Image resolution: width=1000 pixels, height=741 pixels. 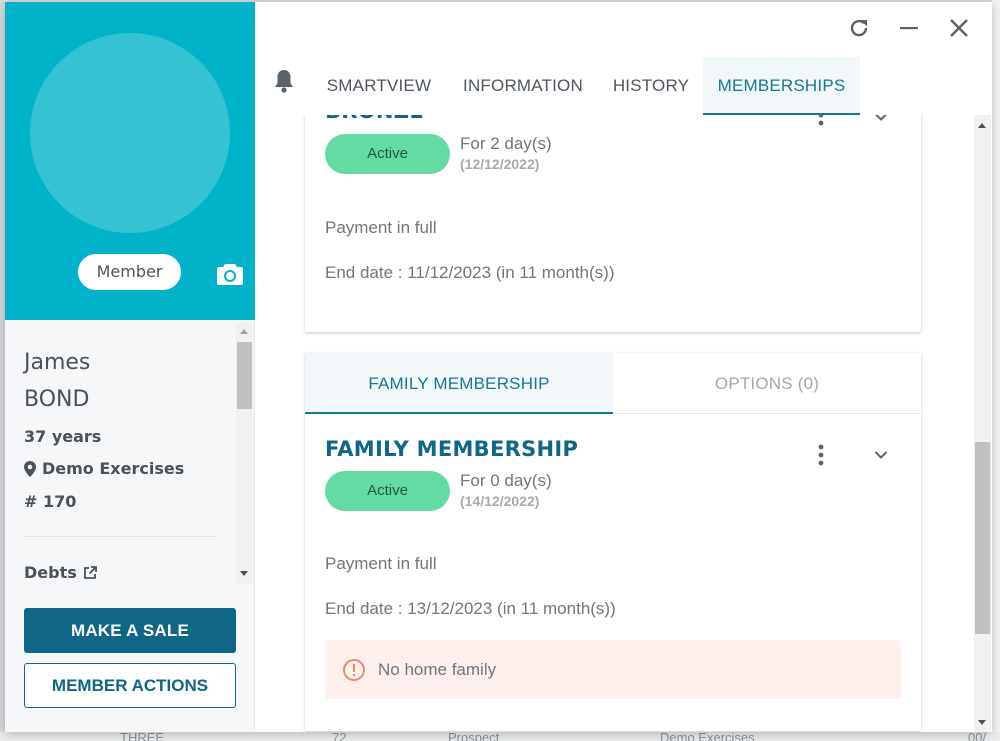 What do you see at coordinates (452, 449) in the screenshot?
I see `membership-title: FAMILY MEMBERSHIP` at bounding box center [452, 449].